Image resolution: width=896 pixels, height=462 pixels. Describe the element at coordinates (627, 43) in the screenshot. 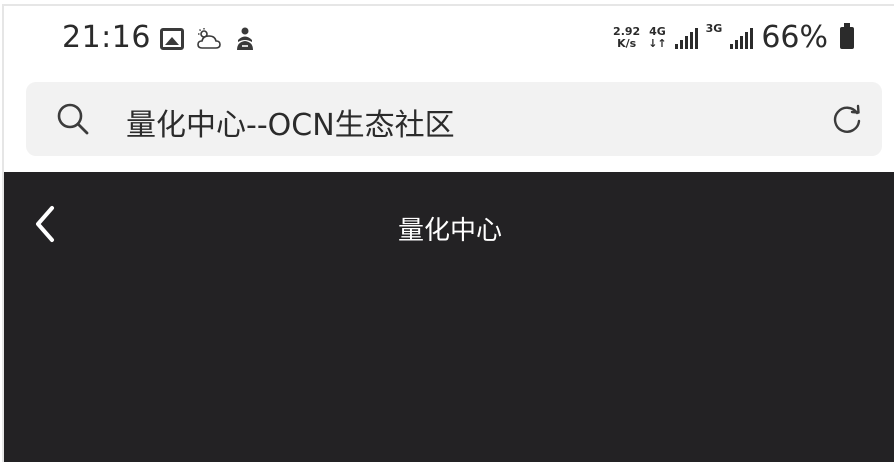

I see `network-speed-unit: K/s` at that location.